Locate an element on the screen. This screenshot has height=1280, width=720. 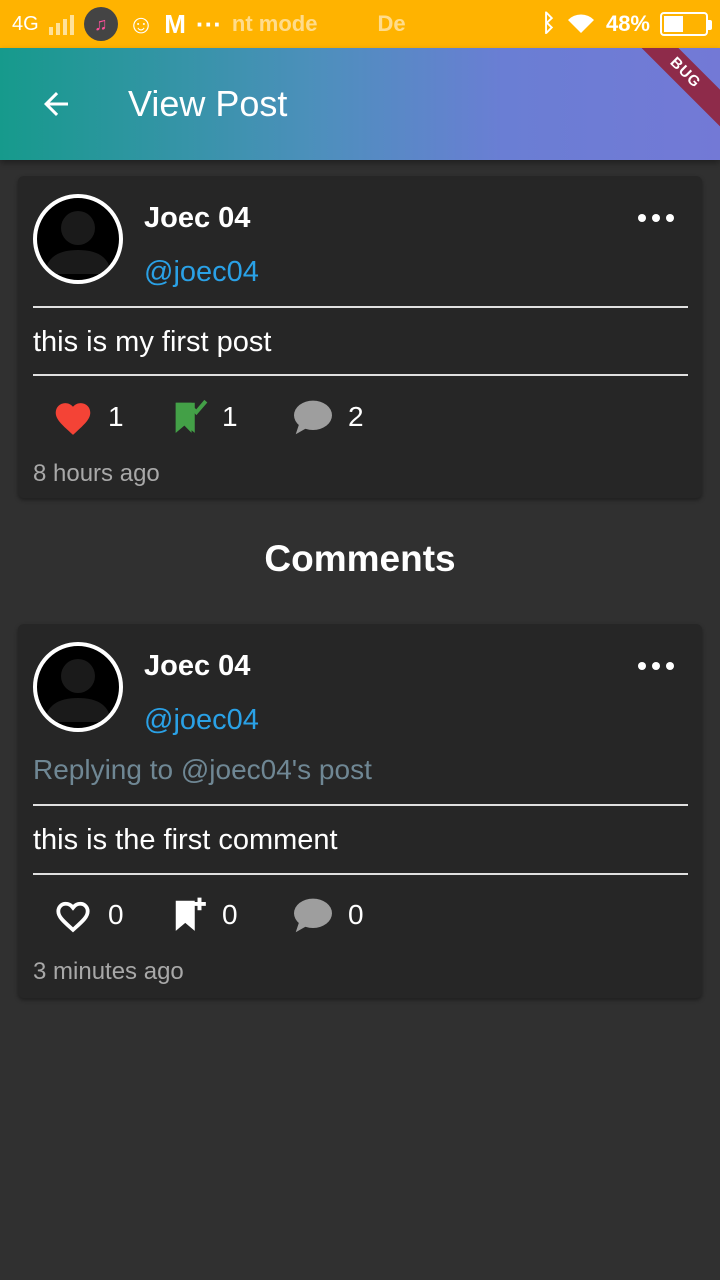
comment-text: this is the first comment is located at coordinates (185, 840).